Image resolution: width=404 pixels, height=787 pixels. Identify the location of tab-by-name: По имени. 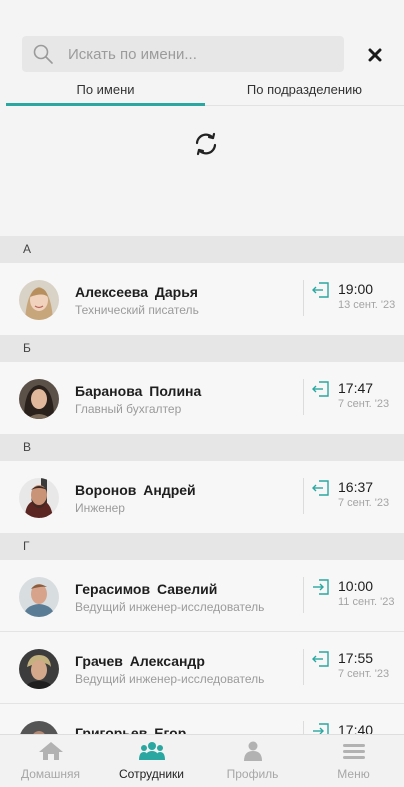
(105, 92).